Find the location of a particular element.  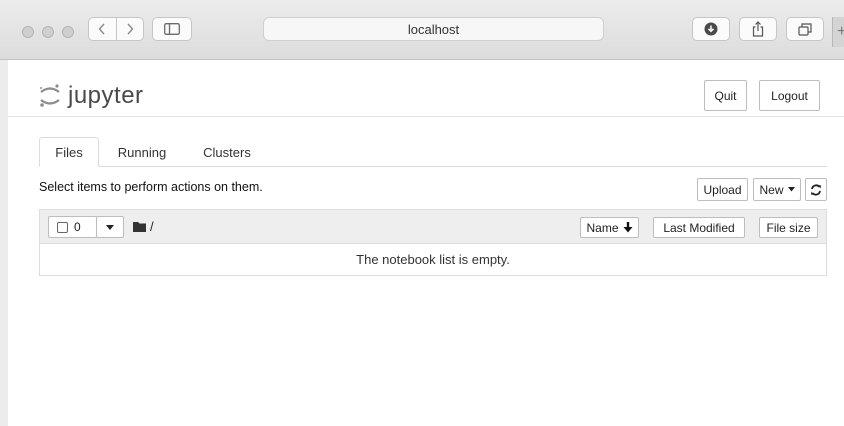

upload-button: Upload is located at coordinates (722, 189).